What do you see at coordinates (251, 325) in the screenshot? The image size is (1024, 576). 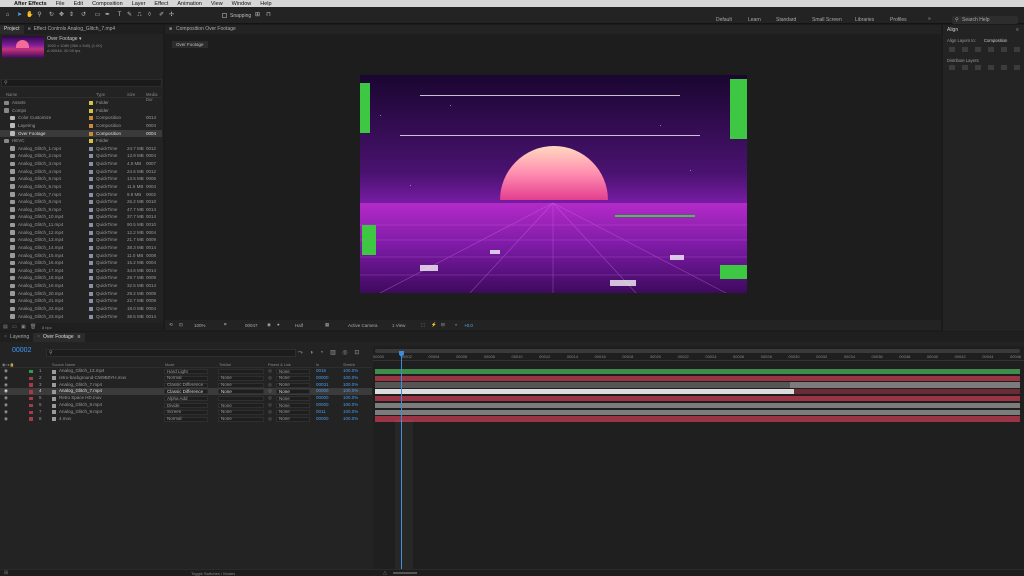 I see `current-time-display: 00047` at bounding box center [251, 325].